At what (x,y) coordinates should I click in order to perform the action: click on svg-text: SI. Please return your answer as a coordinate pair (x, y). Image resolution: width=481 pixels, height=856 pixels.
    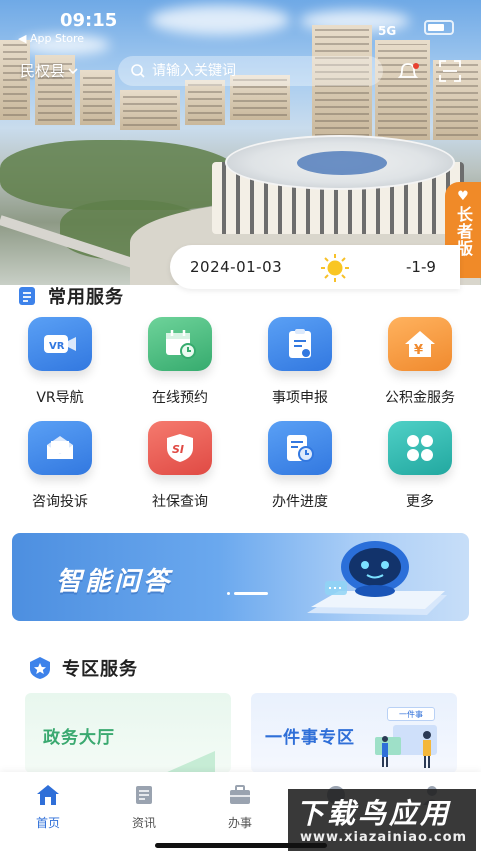
    Looking at the image, I should click on (178, 449).